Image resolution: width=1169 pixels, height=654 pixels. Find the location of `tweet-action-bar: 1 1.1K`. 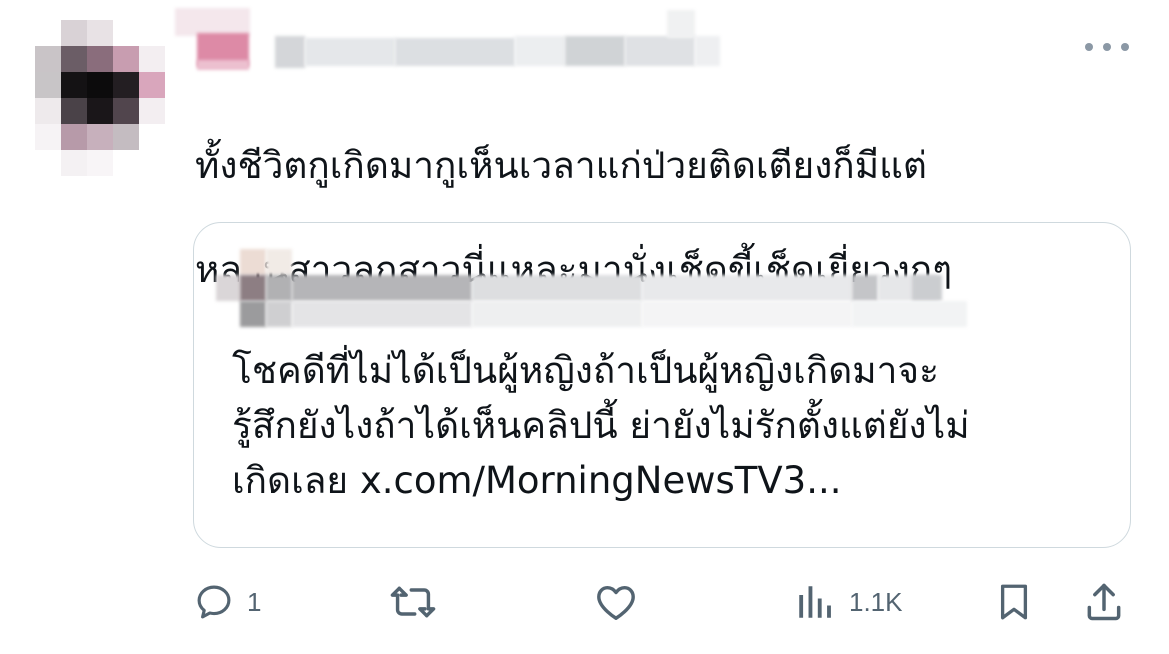

tweet-action-bar: 1 1.1K is located at coordinates (665, 602).